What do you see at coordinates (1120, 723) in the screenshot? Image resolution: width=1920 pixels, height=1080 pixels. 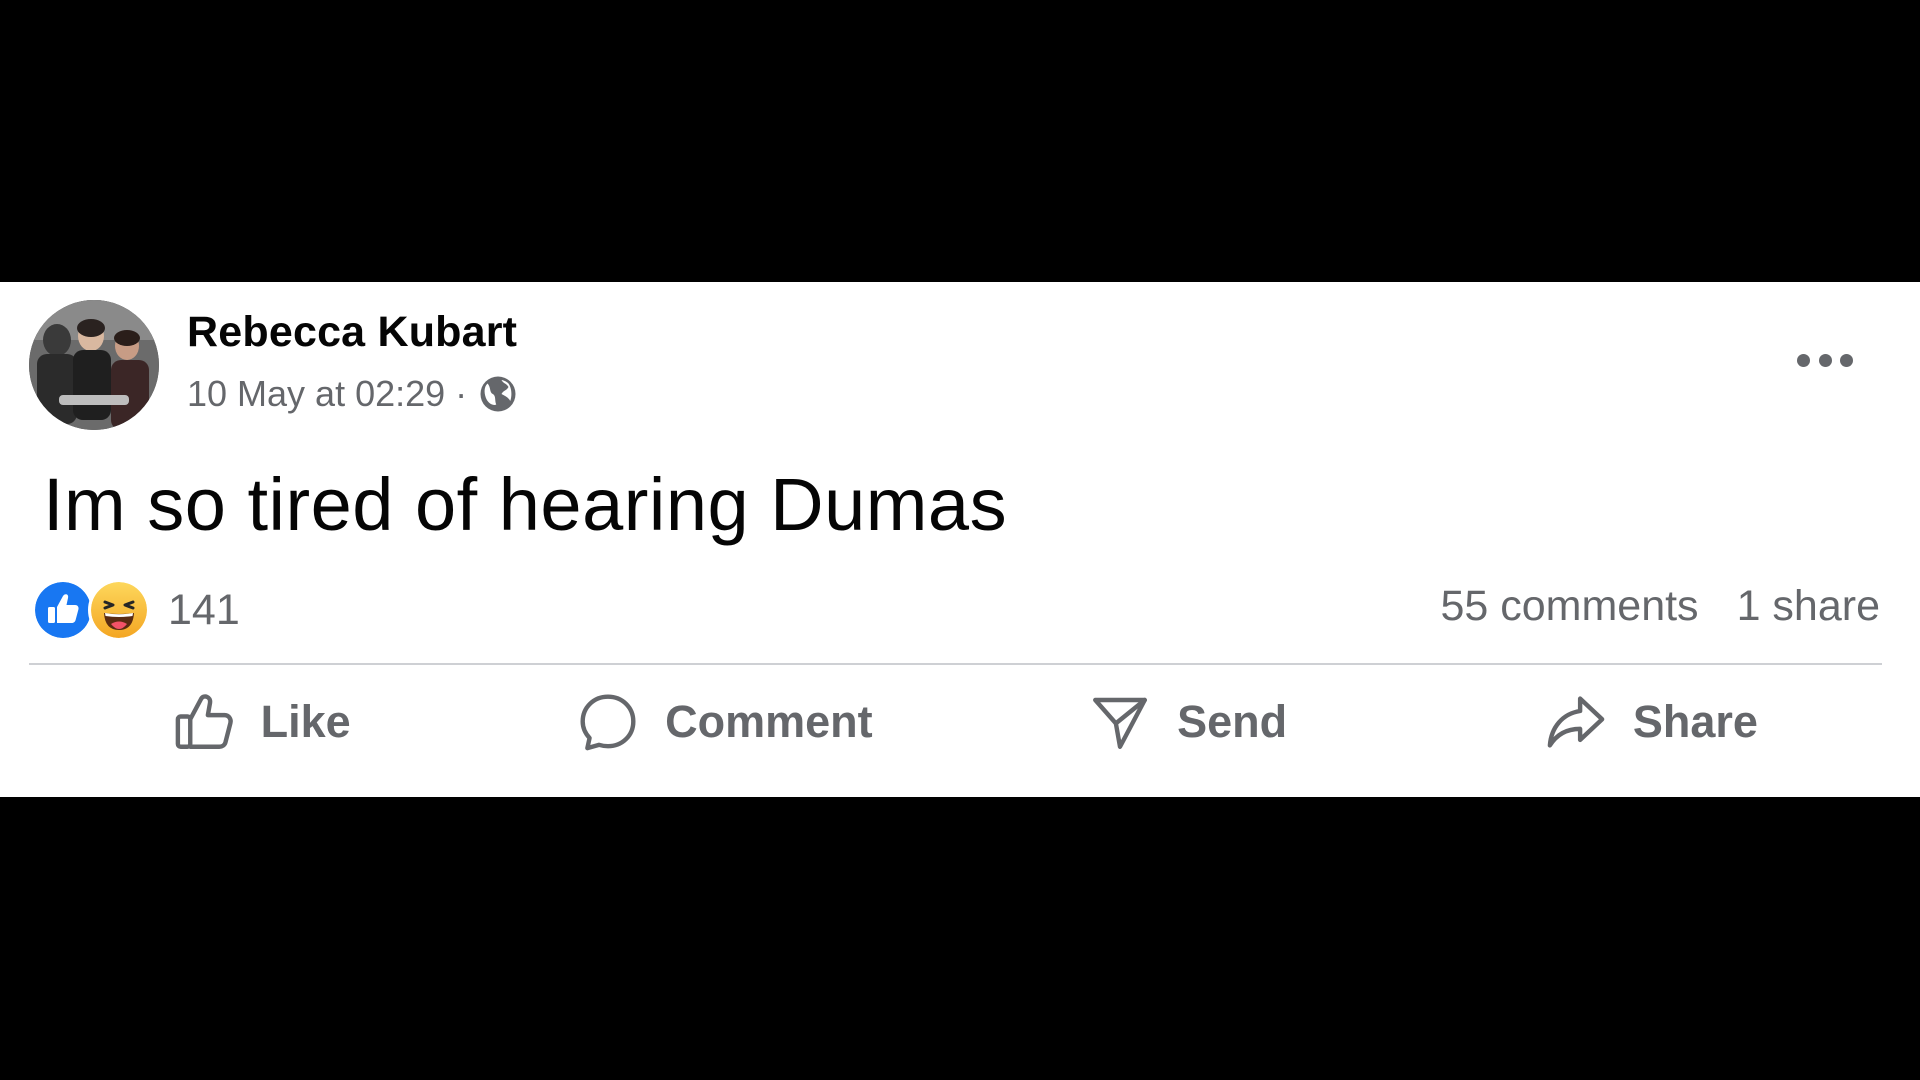 I see `send-icon` at bounding box center [1120, 723].